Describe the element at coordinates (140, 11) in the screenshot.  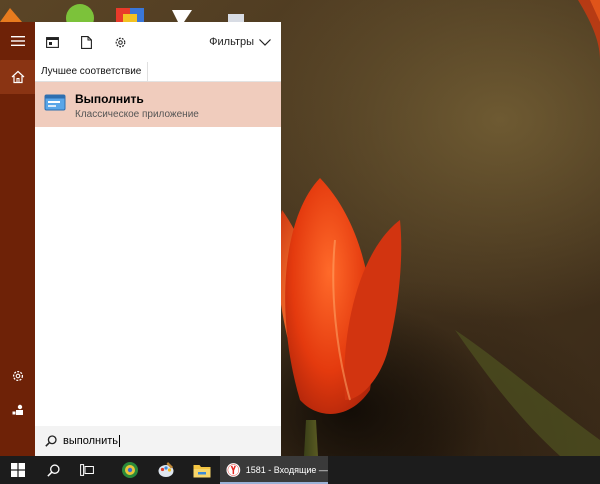
I see `desktop-icons-strip` at that location.